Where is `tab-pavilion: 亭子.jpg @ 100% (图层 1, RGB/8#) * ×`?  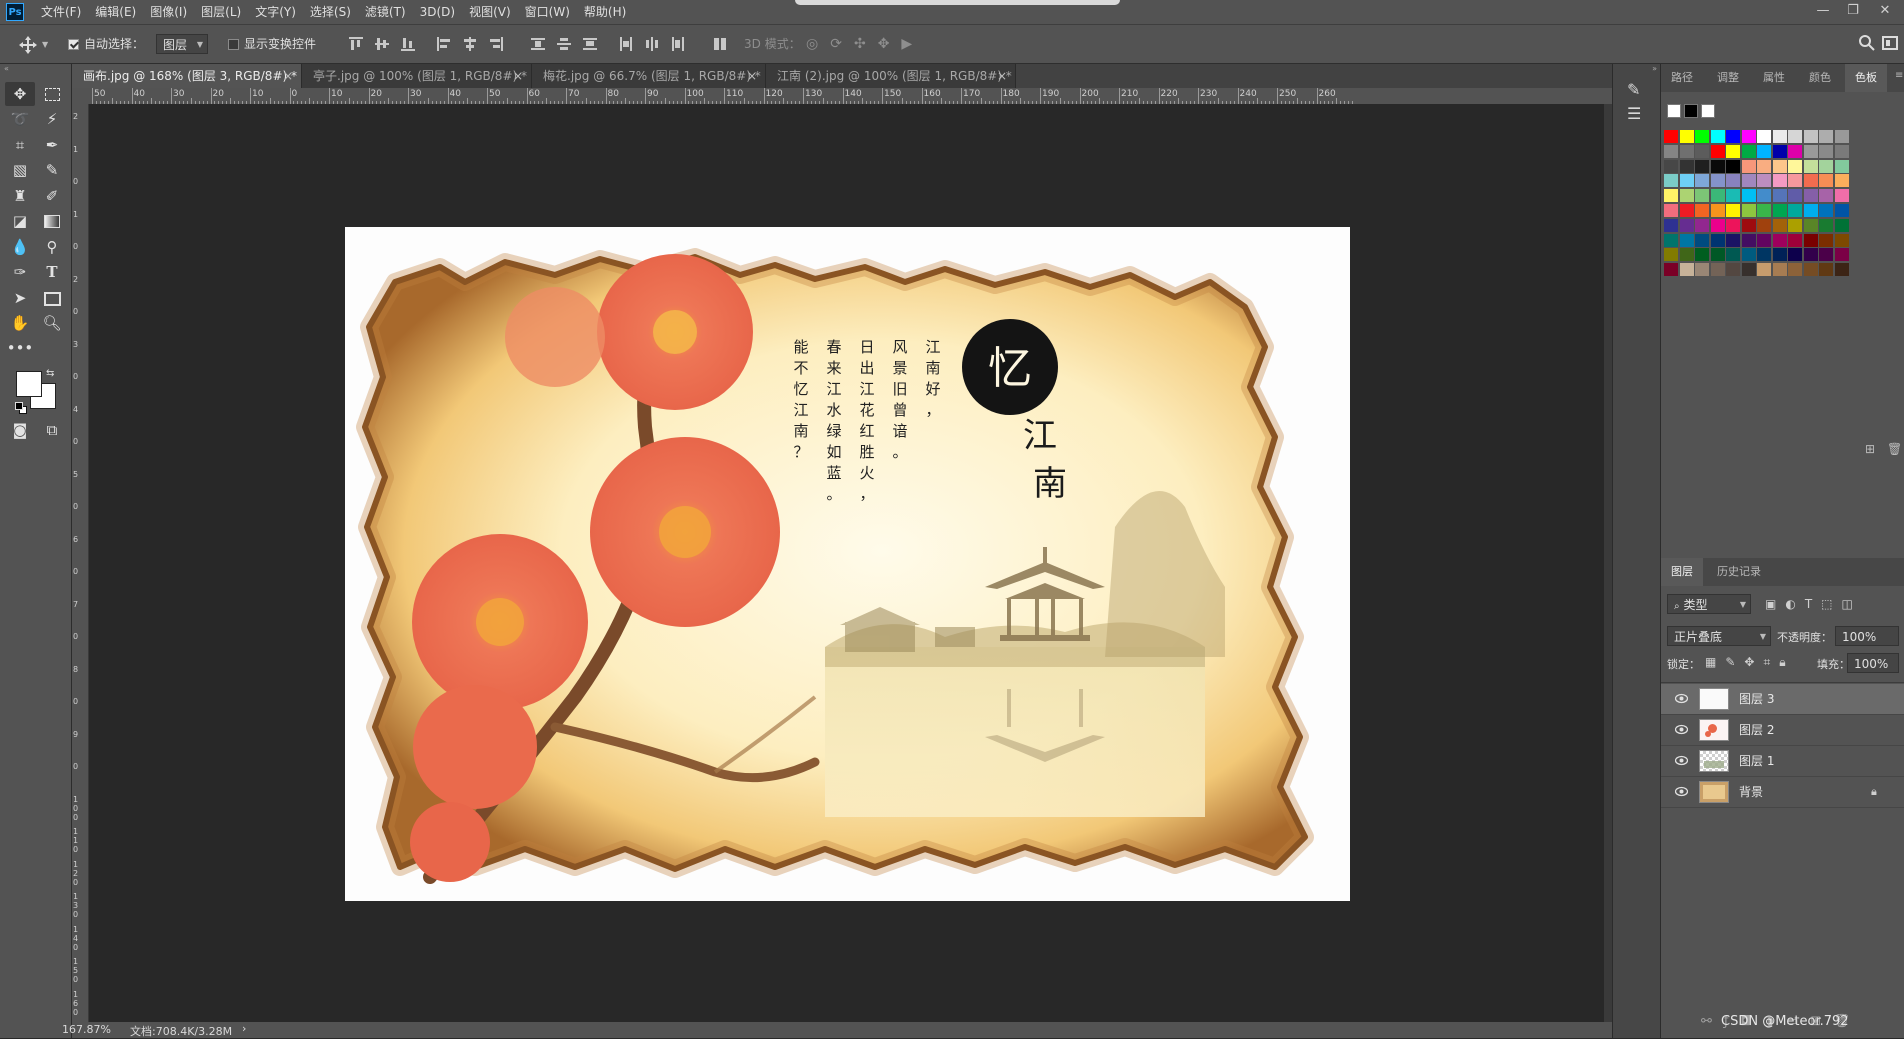
tab-pavilion: 亭子.jpg @ 100% (图层 1, RGB/8#) * × is located at coordinates (417, 76).